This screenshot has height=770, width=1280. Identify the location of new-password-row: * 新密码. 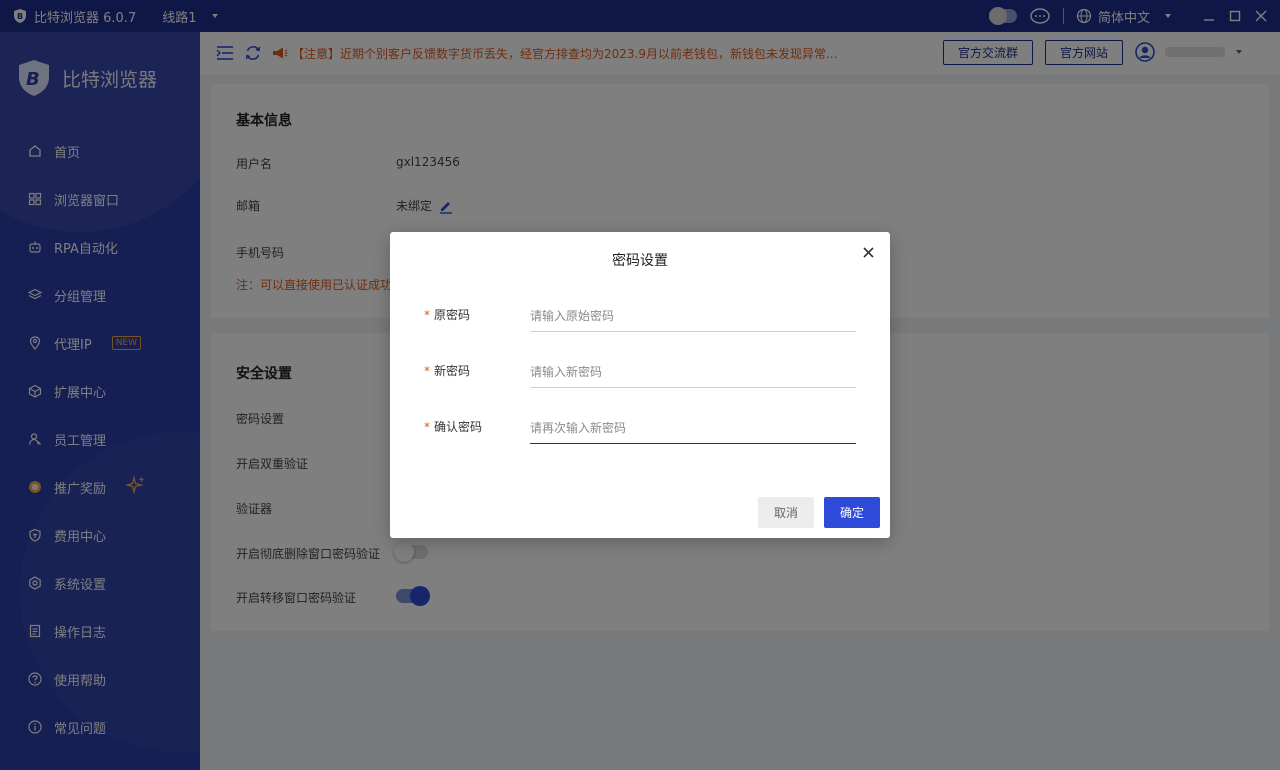
(640, 376).